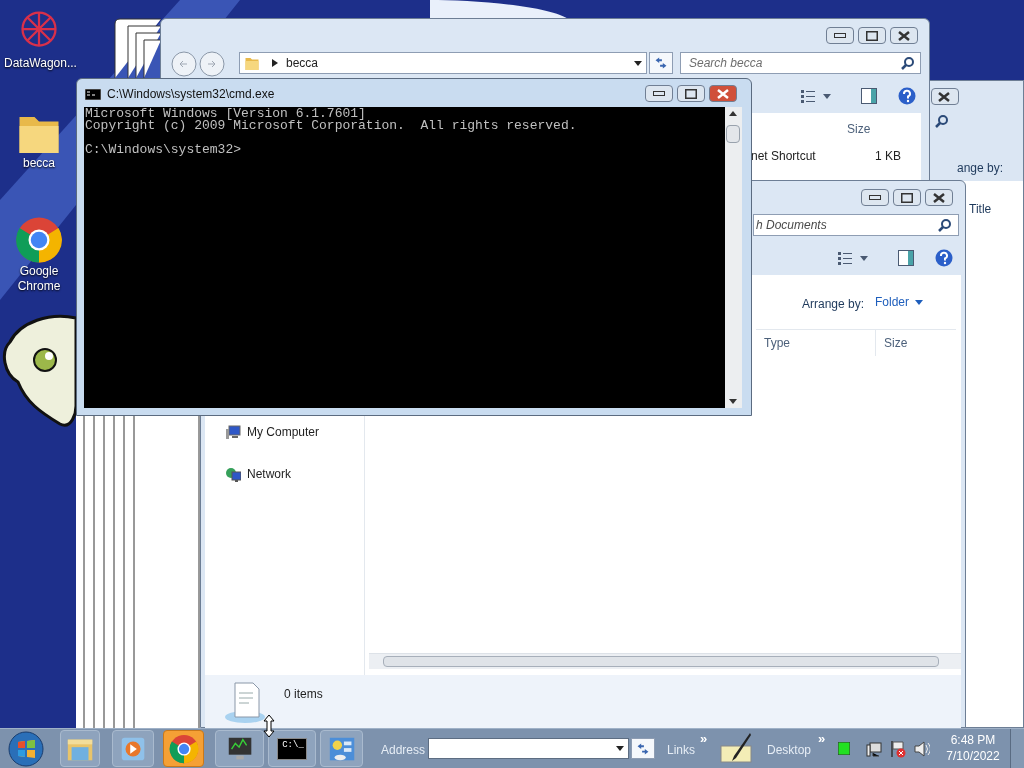 Image resolution: width=1024 pixels, height=768 pixels. What do you see at coordinates (789, 750) in the screenshot?
I see `toolbar-label: Desktop` at bounding box center [789, 750].